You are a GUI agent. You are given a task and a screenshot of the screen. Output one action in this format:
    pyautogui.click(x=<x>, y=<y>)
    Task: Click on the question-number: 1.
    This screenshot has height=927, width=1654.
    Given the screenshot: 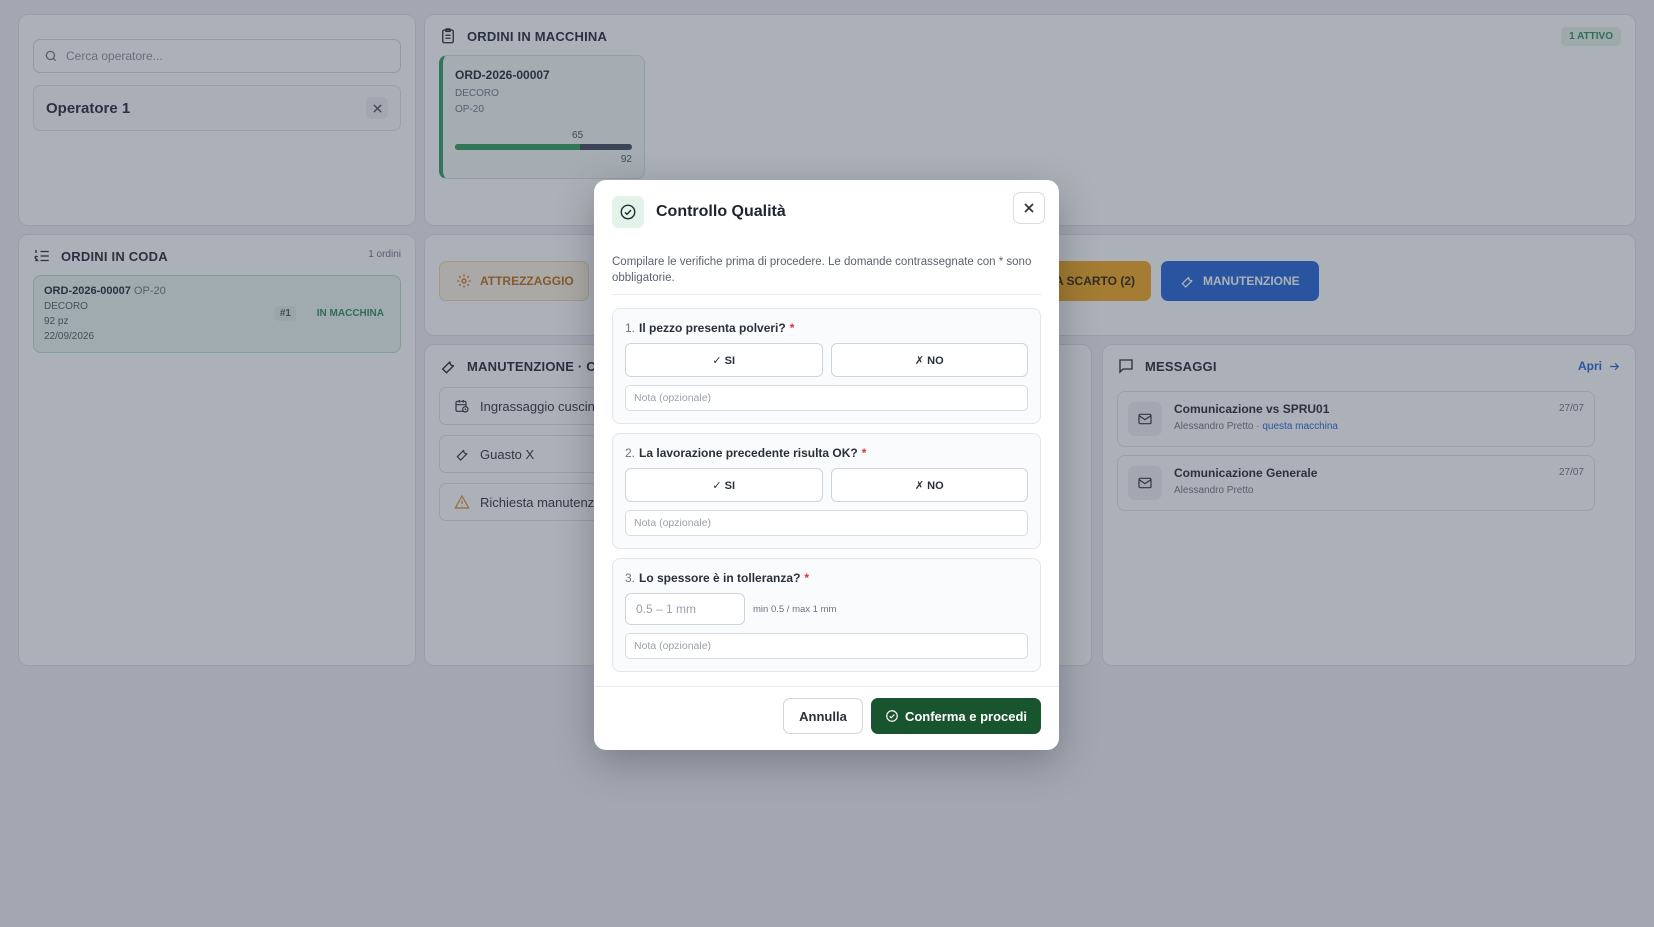 What is the action you would take?
    pyautogui.click(x=630, y=328)
    